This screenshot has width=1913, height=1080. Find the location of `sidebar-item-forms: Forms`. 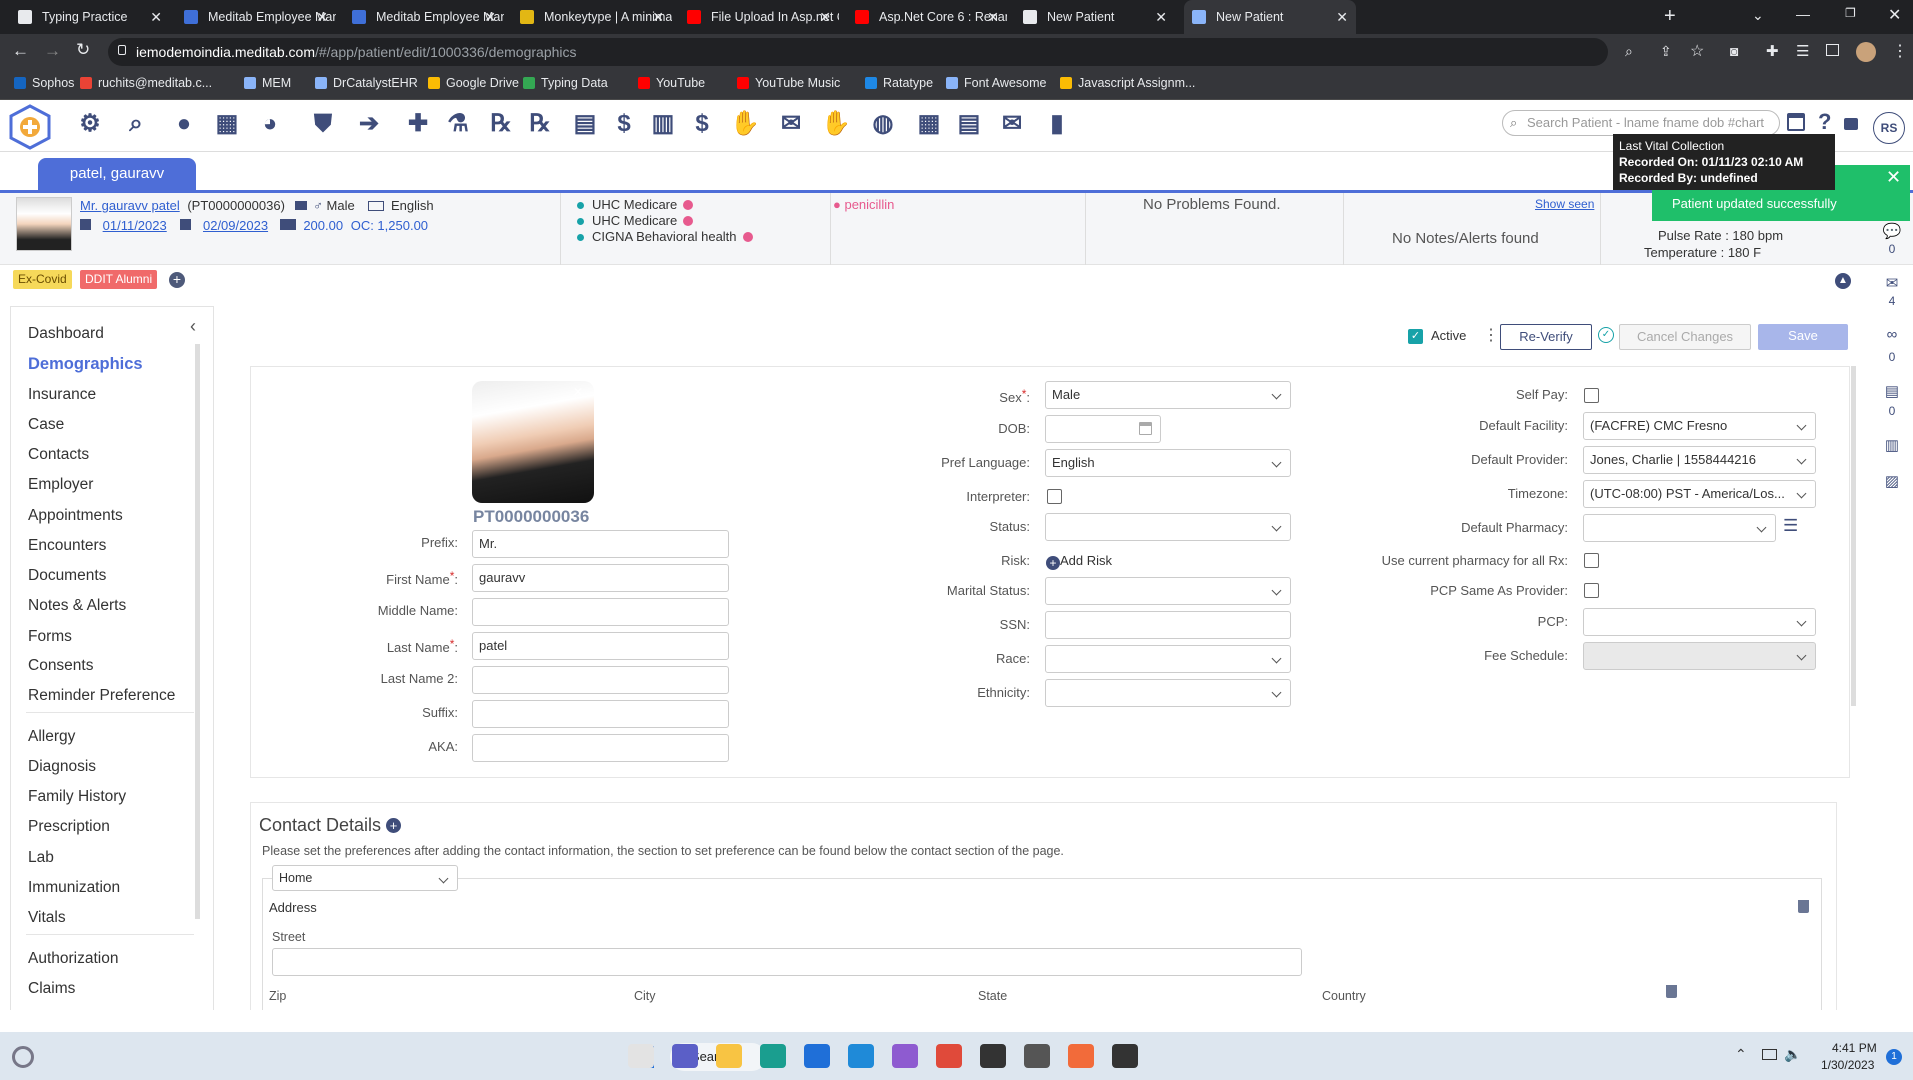

sidebar-item-forms: Forms is located at coordinates (50, 637).